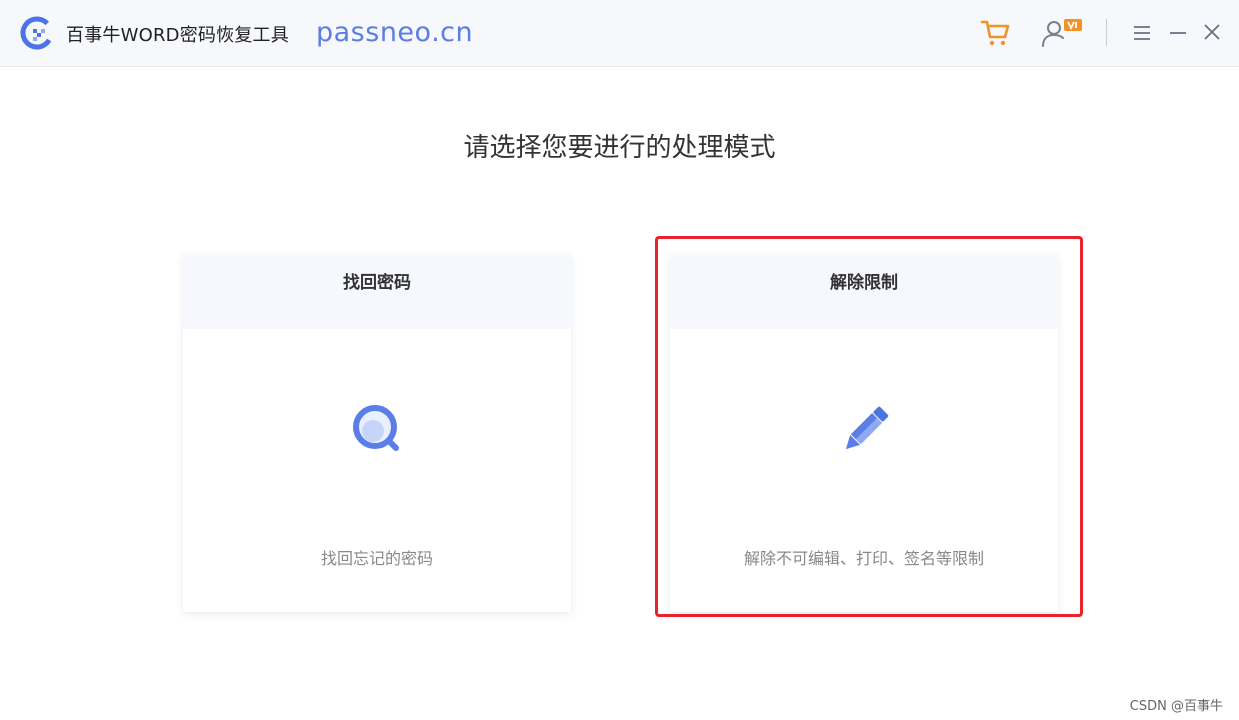  Describe the element at coordinates (177, 35) in the screenshot. I see `app-title: 百事牛WORD密码恢复工具` at that location.